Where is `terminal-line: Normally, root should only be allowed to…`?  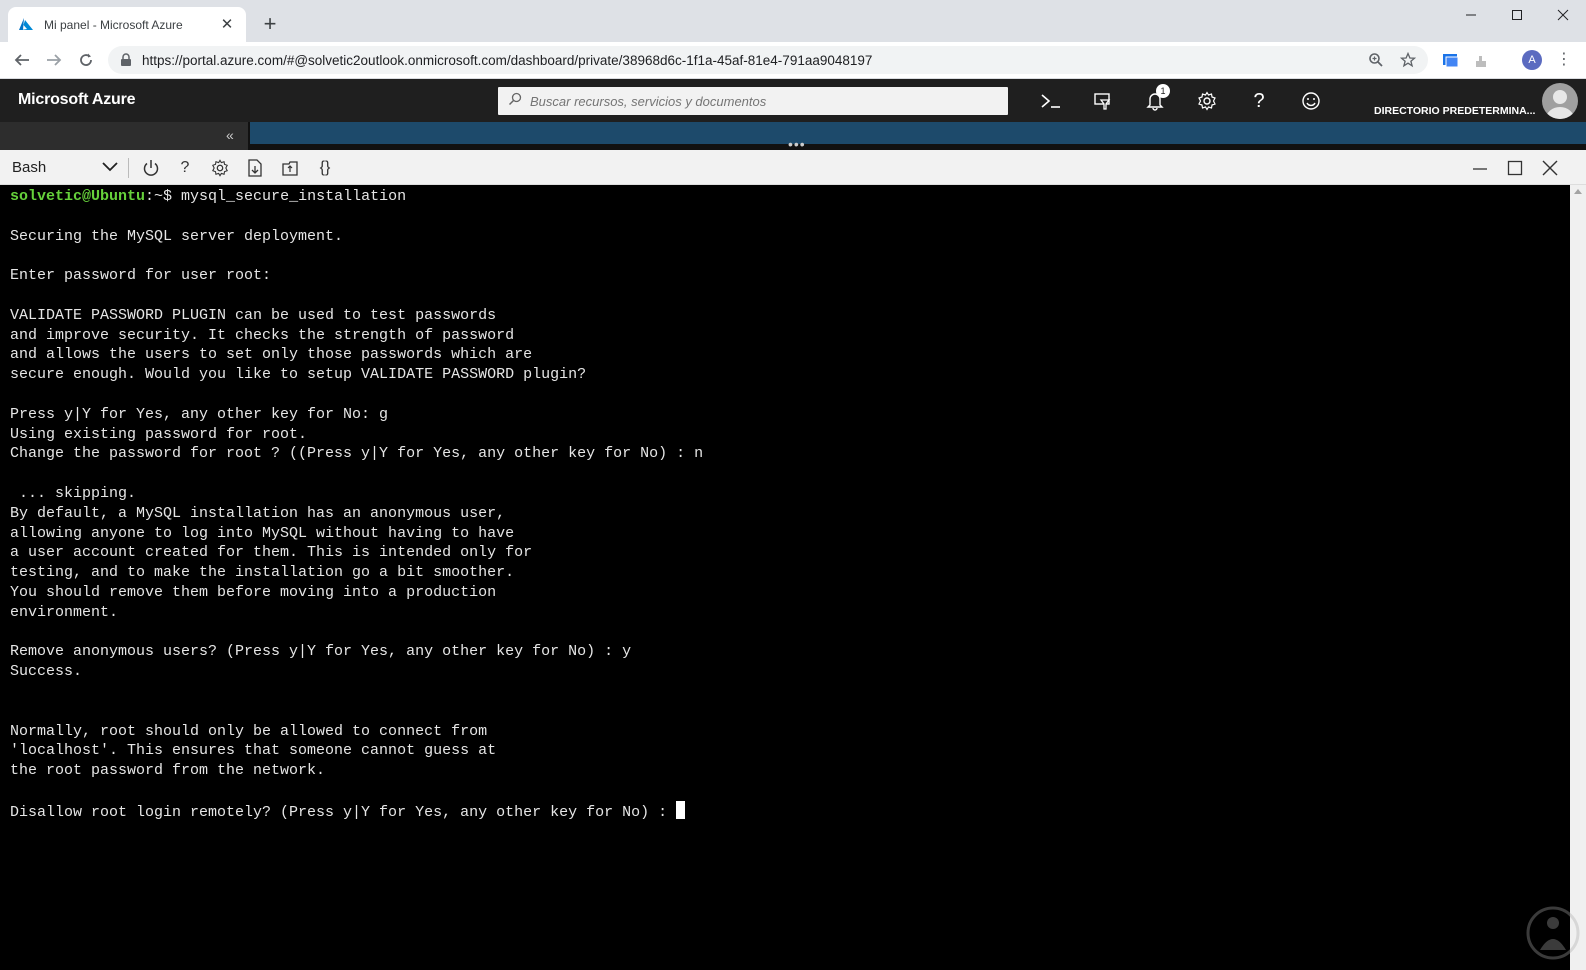
terminal-line: Normally, root should only be allowed to… is located at coordinates (249, 731).